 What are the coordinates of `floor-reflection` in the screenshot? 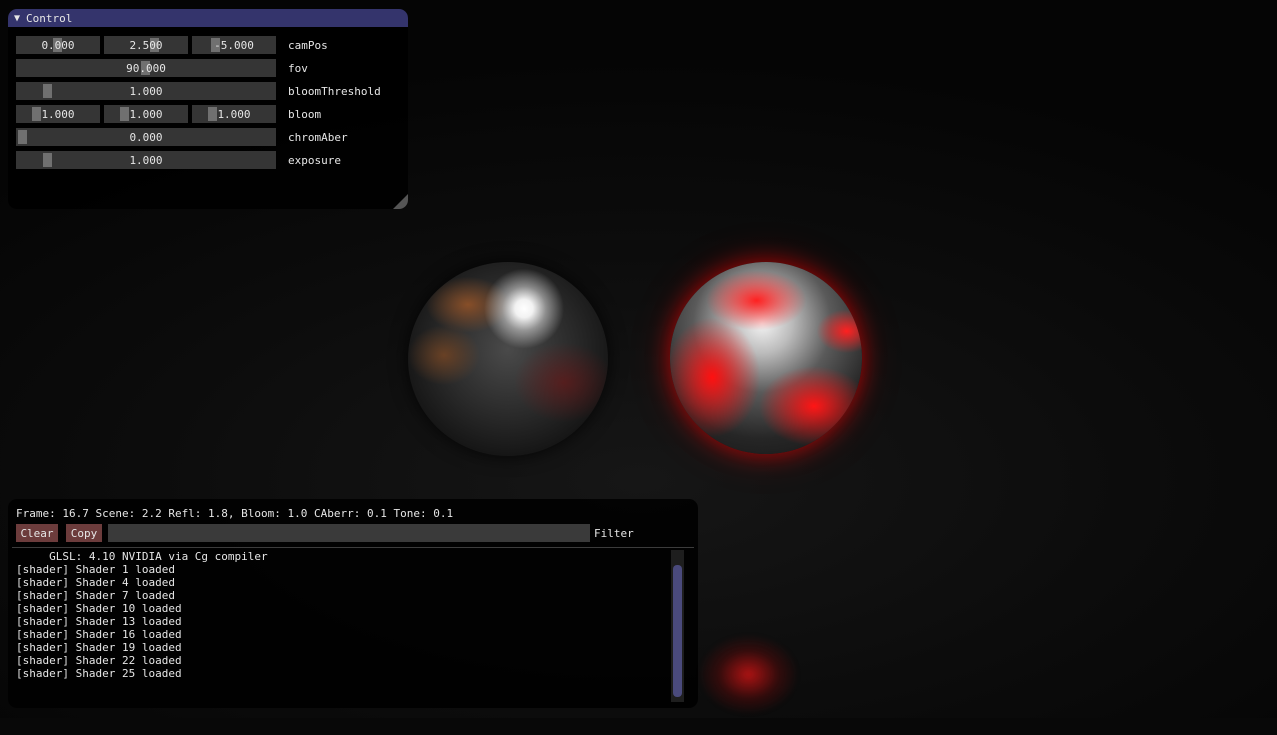 It's located at (755, 680).